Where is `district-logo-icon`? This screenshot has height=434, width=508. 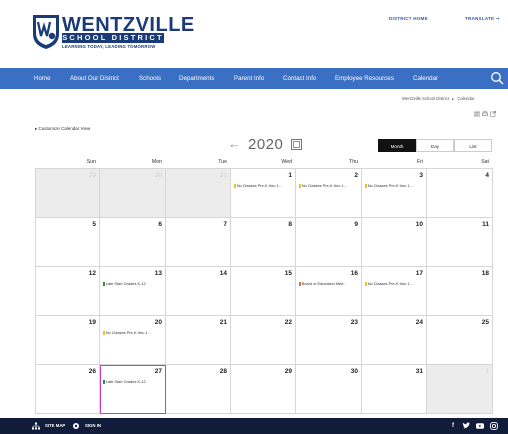 district-logo-icon is located at coordinates (46, 32).